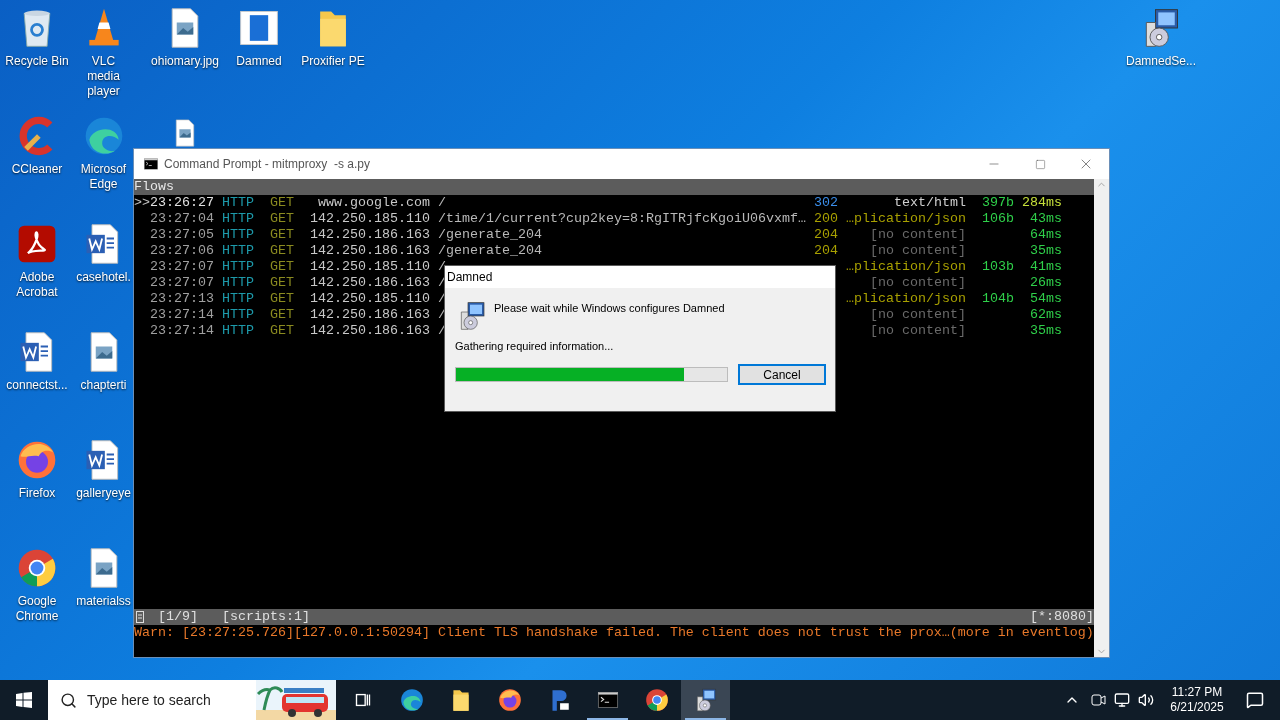 The image size is (1280, 720). What do you see at coordinates (1197, 707) in the screenshot?
I see `clock-date: 6/21/2025` at bounding box center [1197, 707].